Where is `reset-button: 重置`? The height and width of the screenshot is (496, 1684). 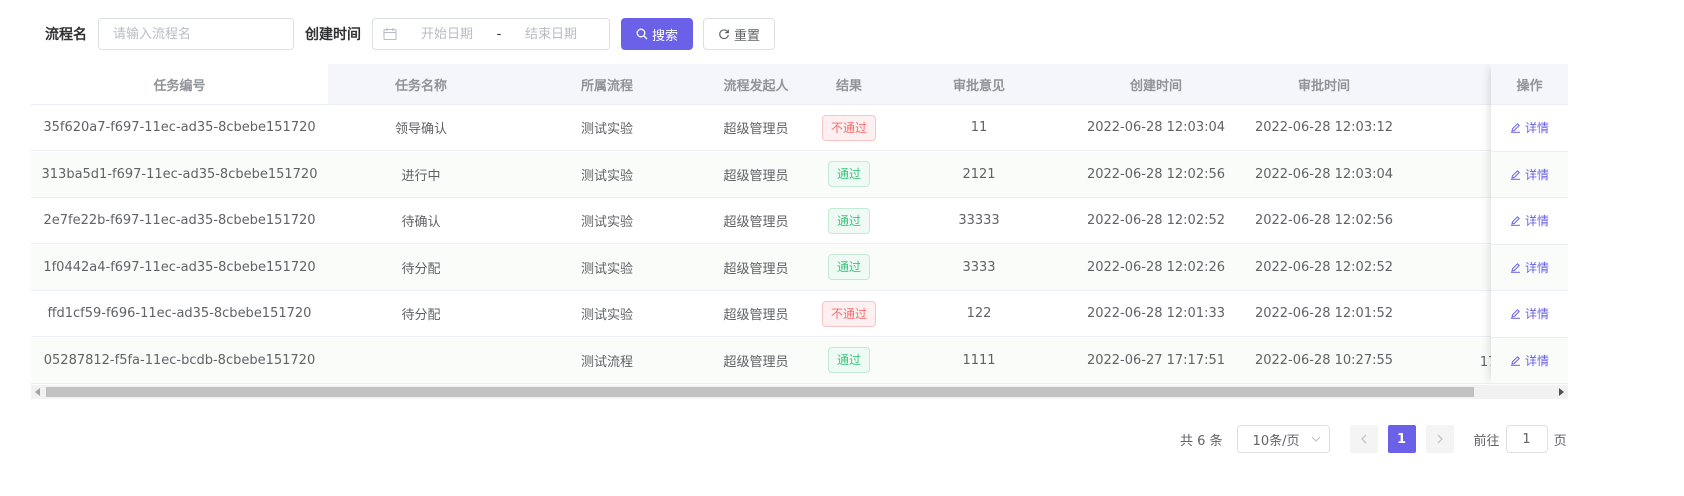 reset-button: 重置 is located at coordinates (739, 34).